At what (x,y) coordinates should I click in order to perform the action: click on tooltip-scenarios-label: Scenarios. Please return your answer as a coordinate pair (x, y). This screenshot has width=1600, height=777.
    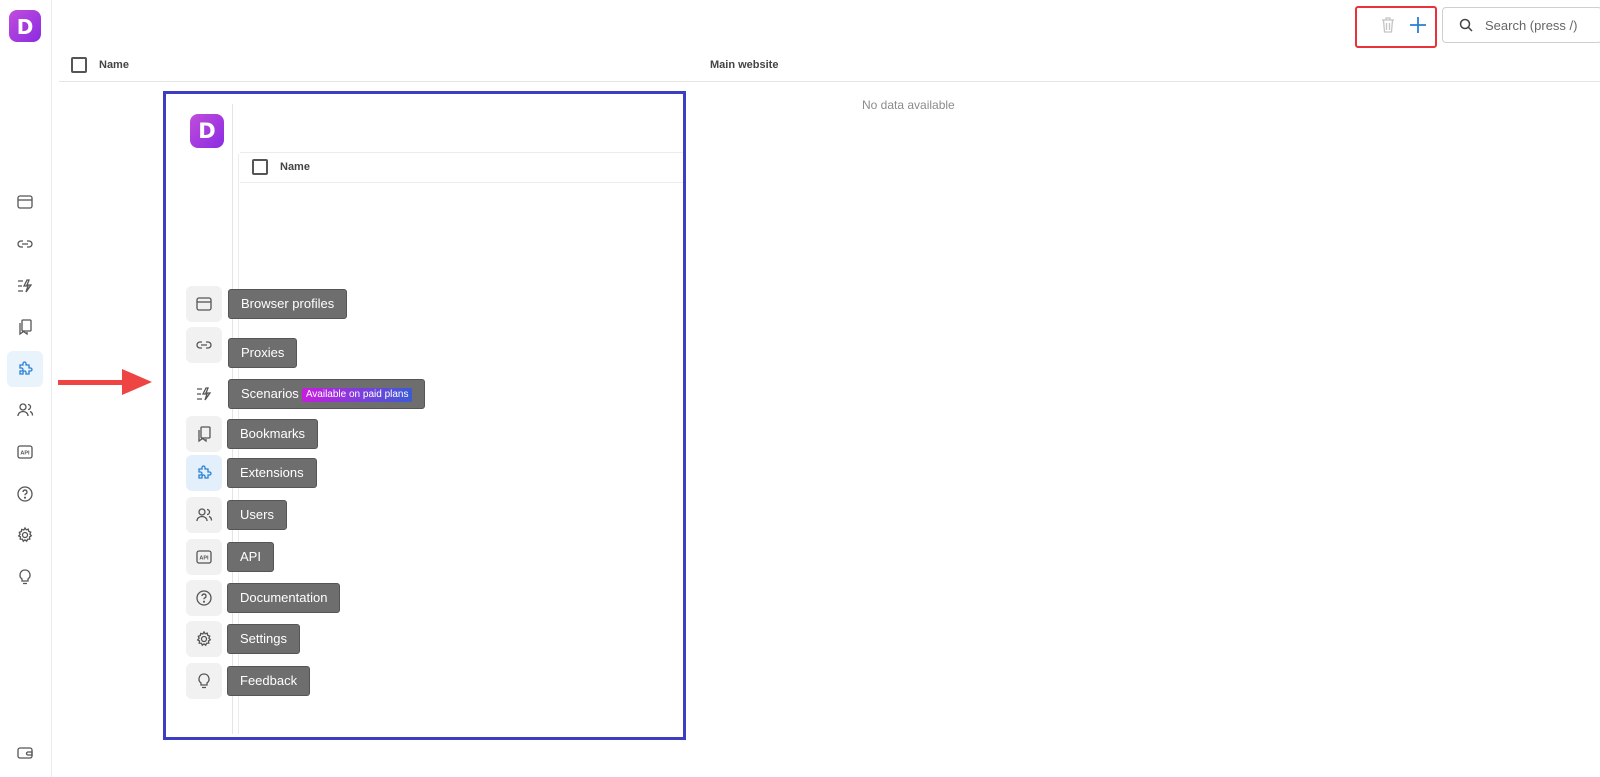
    Looking at the image, I should click on (270, 393).